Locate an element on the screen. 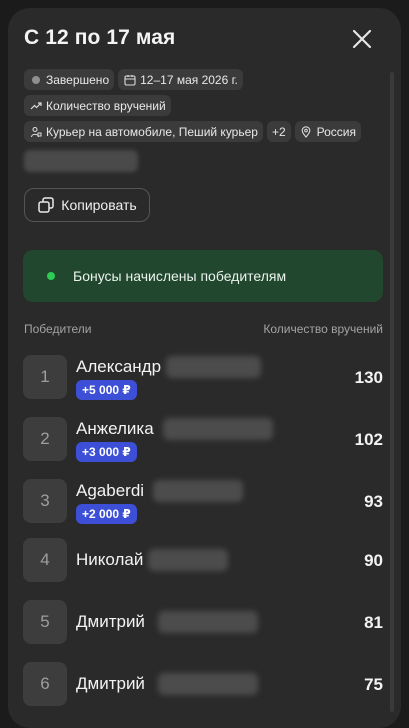 This screenshot has height=728, width=409. copy-button-label: Копировать is located at coordinates (99, 205).